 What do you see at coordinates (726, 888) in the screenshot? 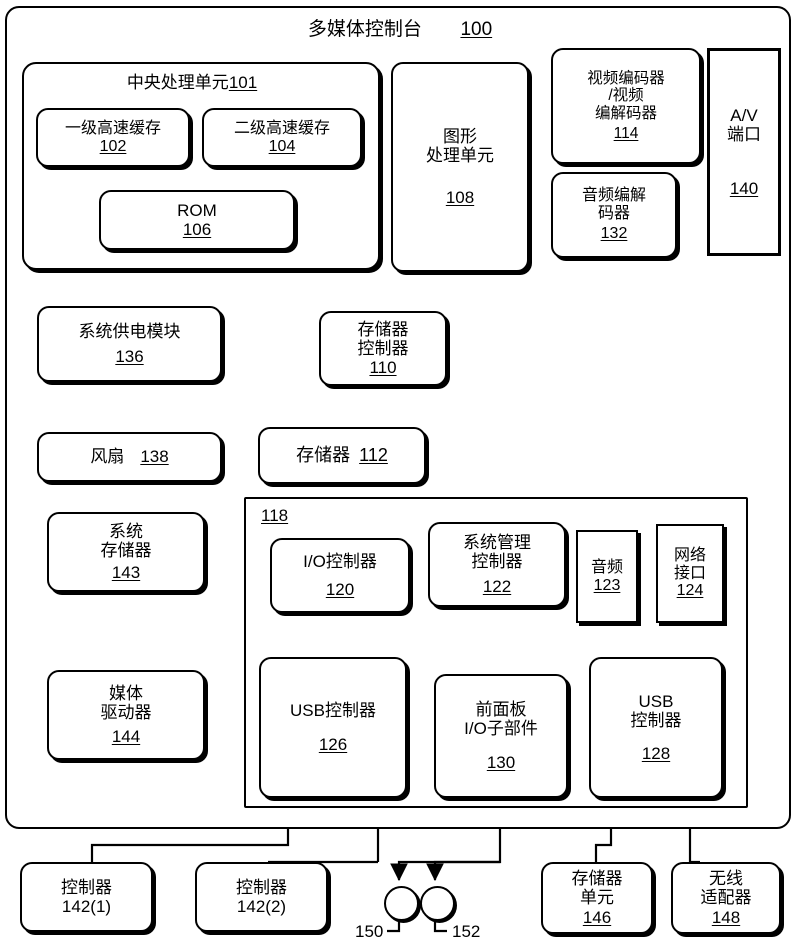
I see `block-wireless-label: 无线 适配器` at bounding box center [726, 888].